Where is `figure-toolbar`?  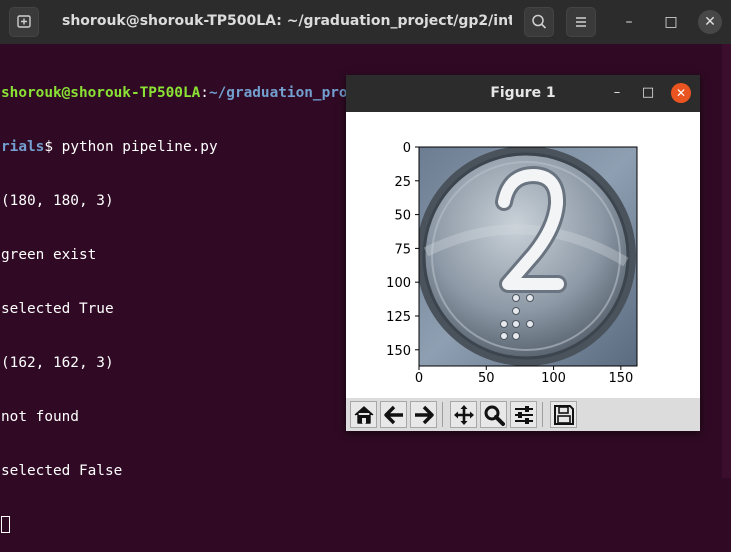
figure-toolbar is located at coordinates (523, 414).